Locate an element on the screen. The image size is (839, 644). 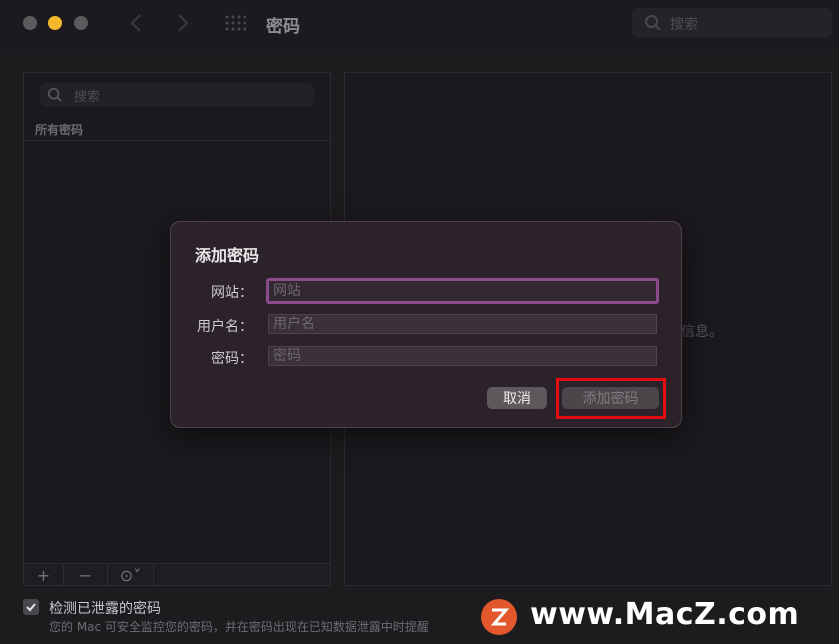
dialog-title: 添加密码 is located at coordinates (227, 255).